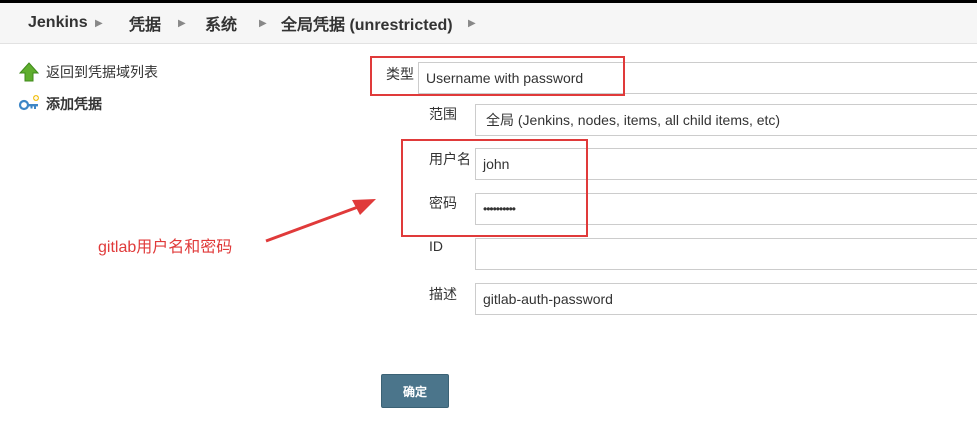 The height and width of the screenshot is (434, 977). I want to click on annotation-text: gitlab用户名和密码, so click(165, 247).